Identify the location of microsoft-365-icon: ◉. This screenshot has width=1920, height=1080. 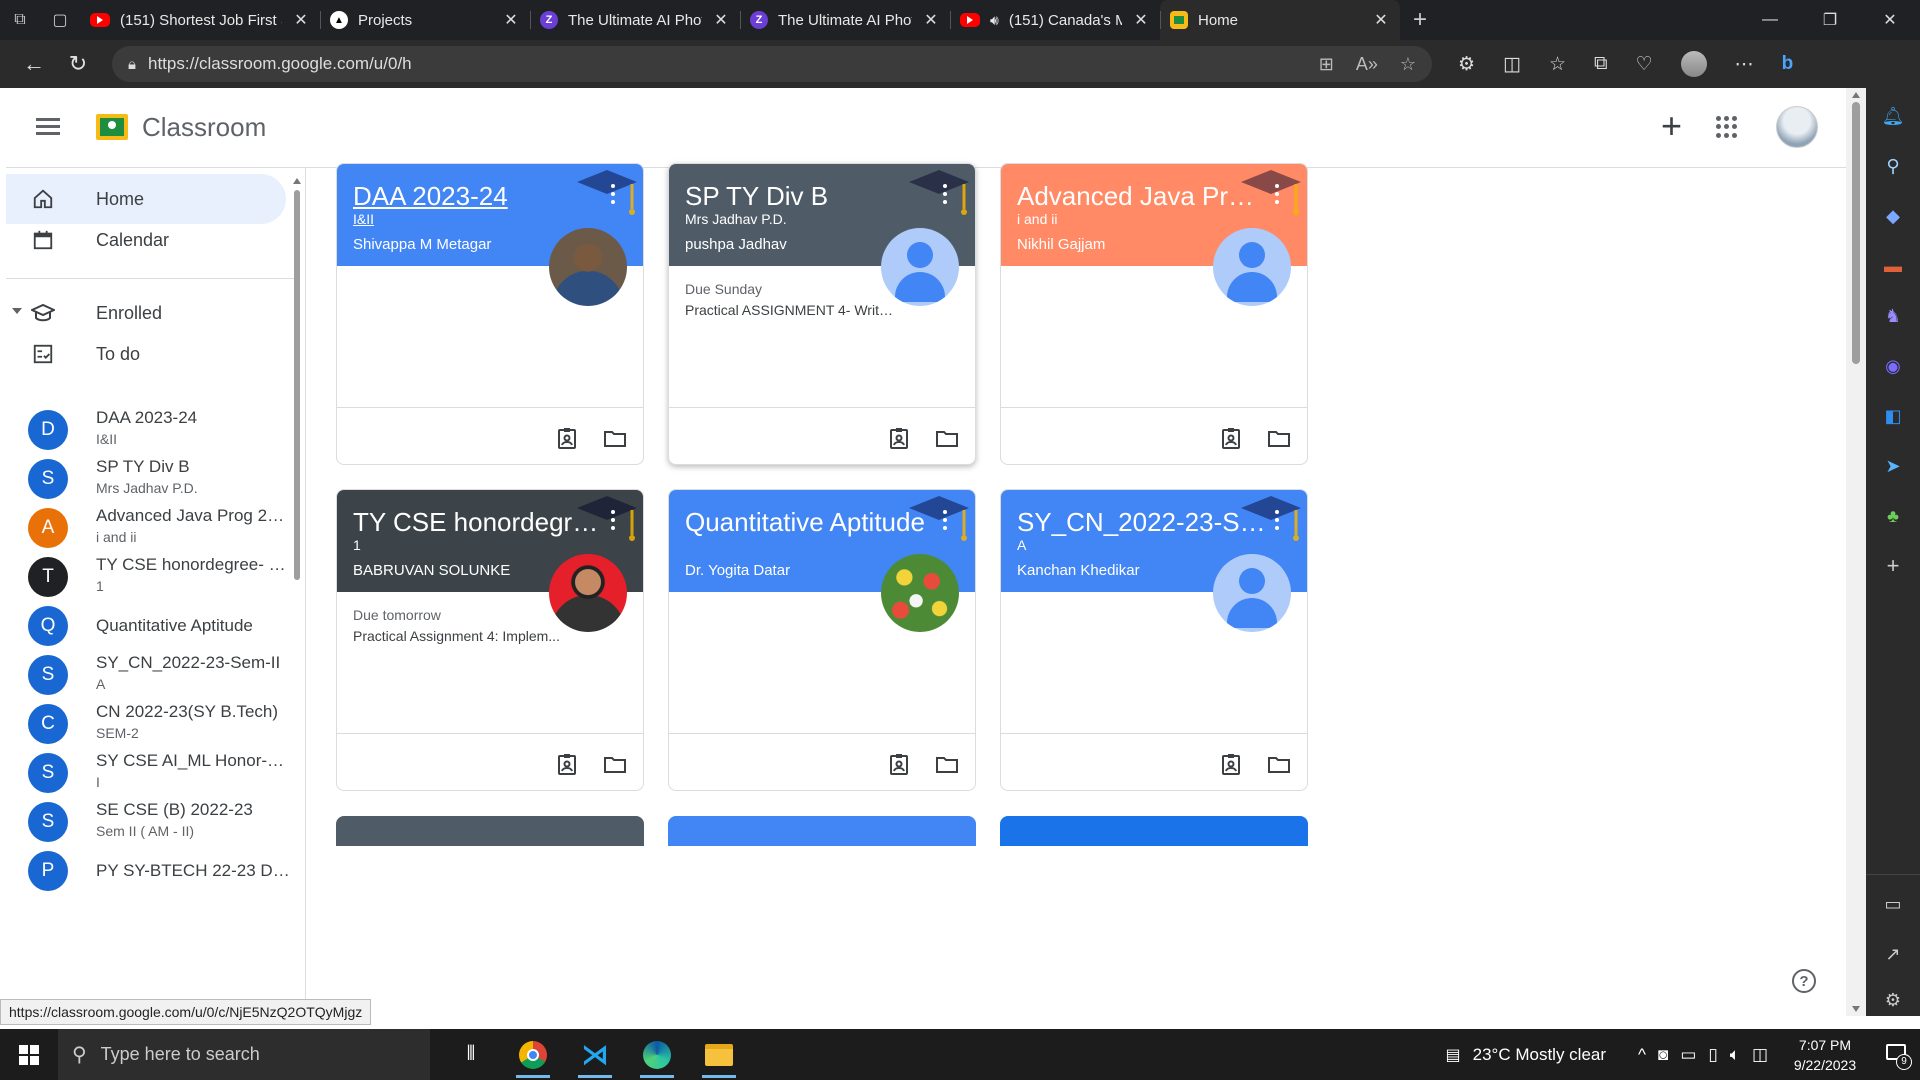
(1893, 366).